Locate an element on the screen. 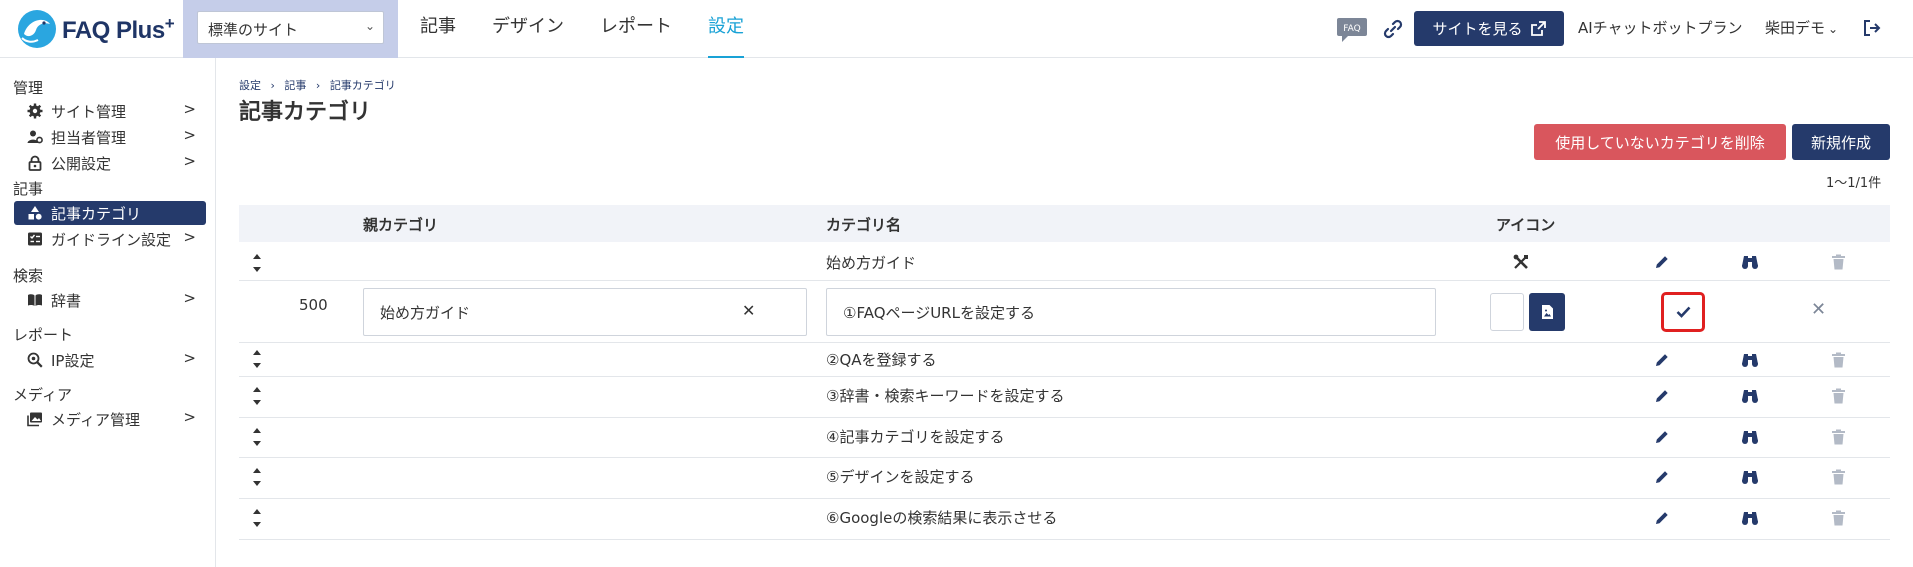 The width and height of the screenshot is (1913, 567). sidebar-section-manage: 管理 is located at coordinates (28, 88).